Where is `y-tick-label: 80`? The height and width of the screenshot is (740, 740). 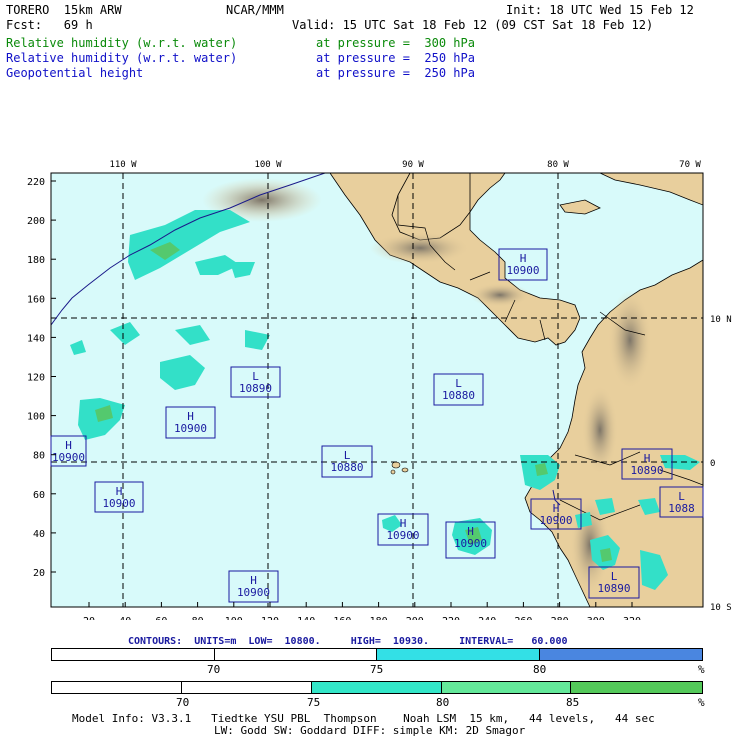
y-tick-label: 80 is located at coordinates (39, 456).